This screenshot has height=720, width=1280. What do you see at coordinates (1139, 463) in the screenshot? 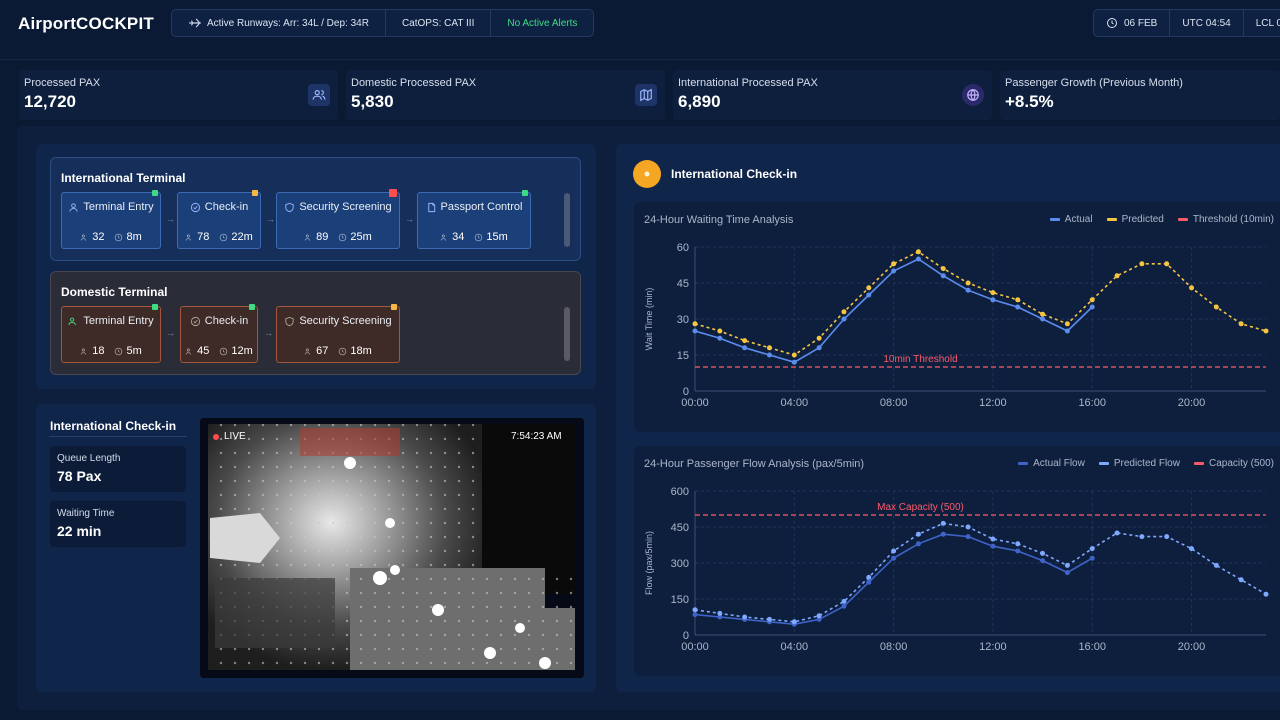
I see `legend-item-predicted-flow: Predicted Flow` at bounding box center [1139, 463].